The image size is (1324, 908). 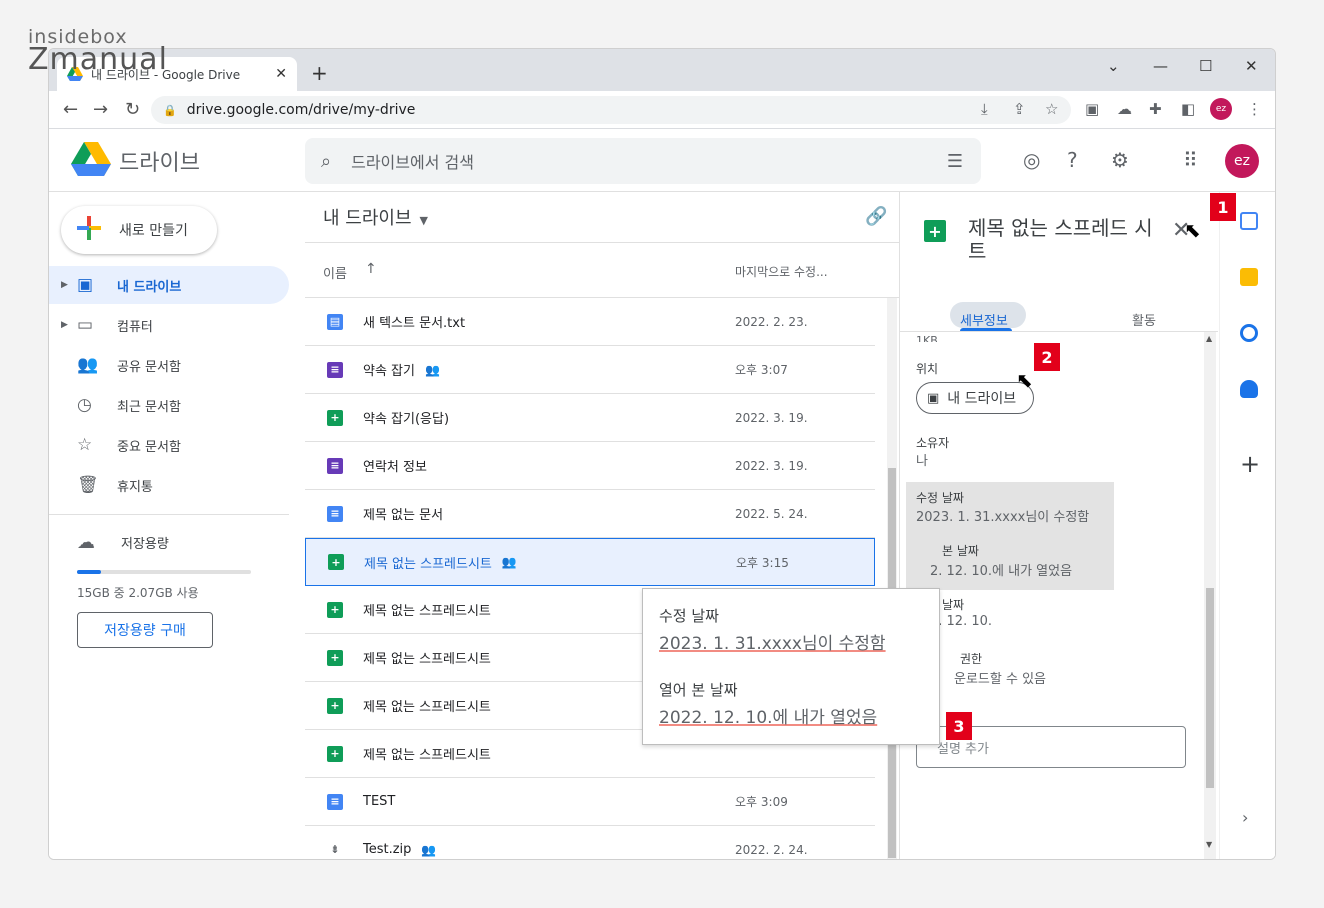 I want to click on calendar-icon, so click(x=1249, y=221).